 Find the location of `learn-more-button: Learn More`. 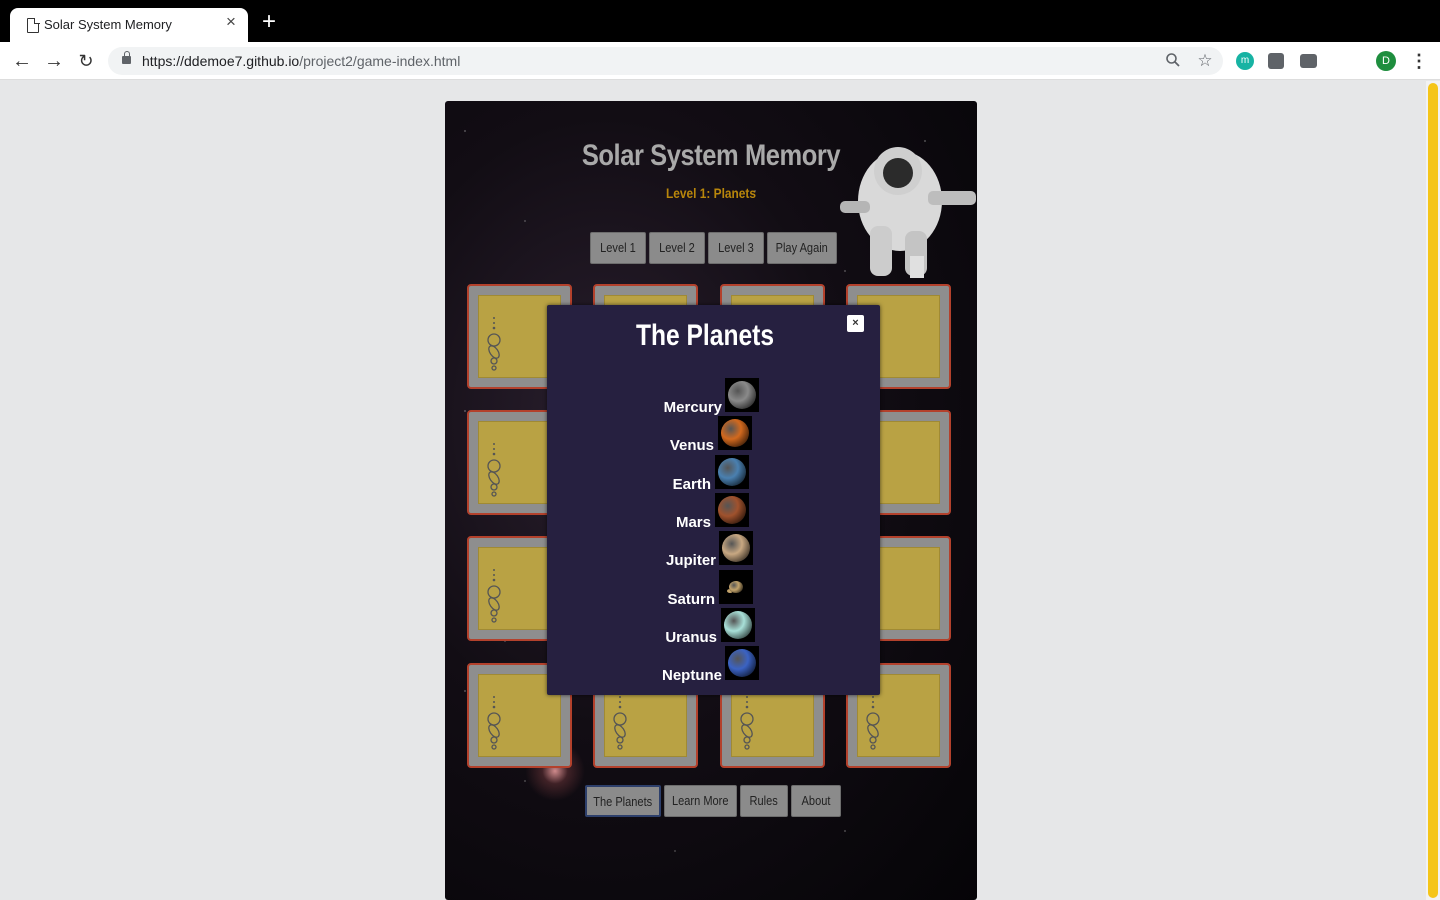

learn-more-button: Learn More is located at coordinates (700, 801).